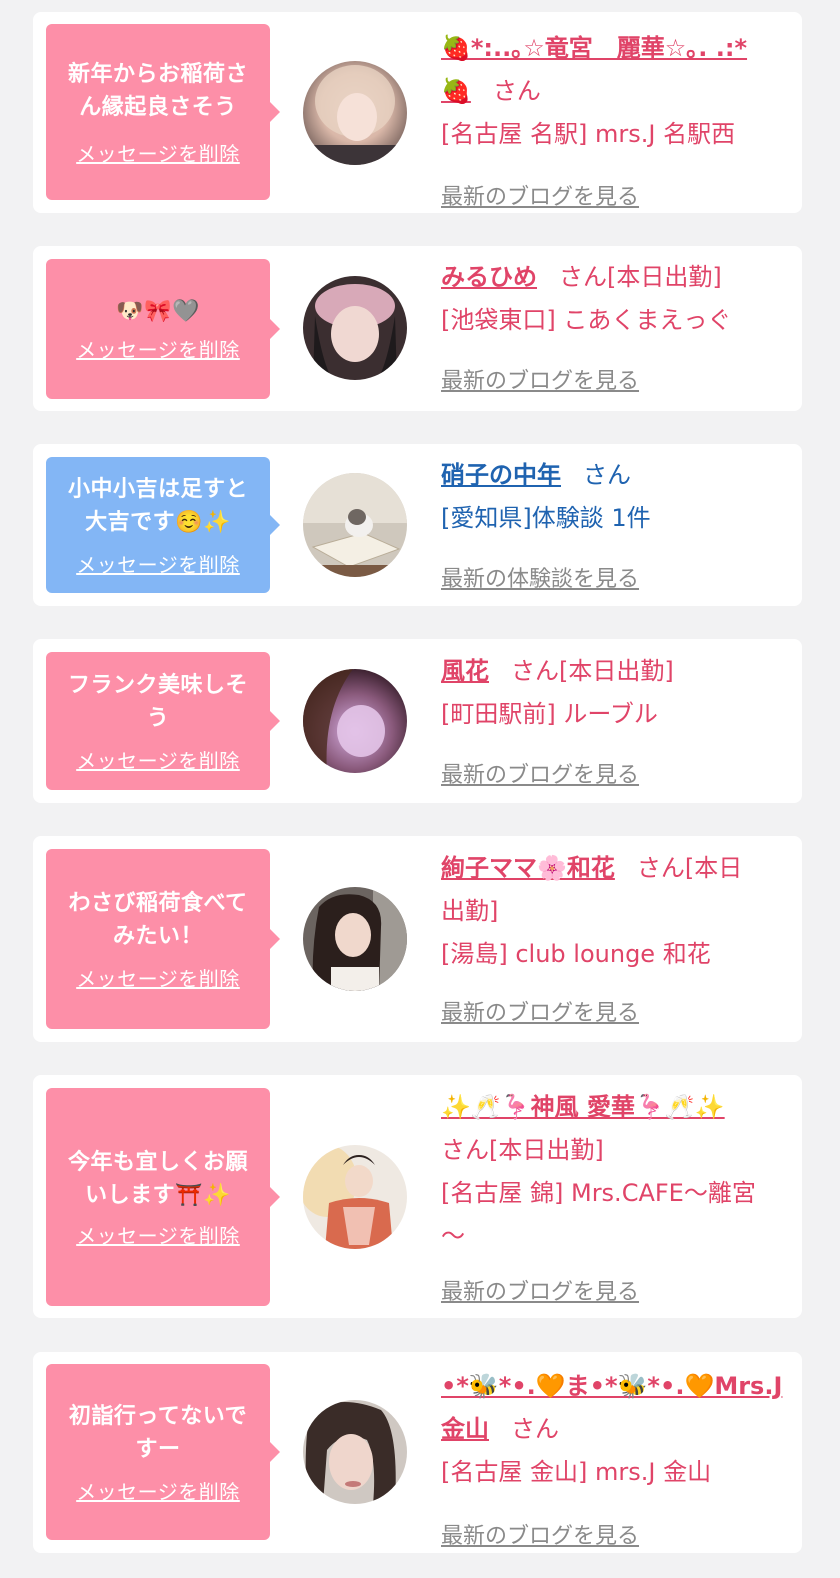 This screenshot has width=840, height=1578. What do you see at coordinates (598, 1214) in the screenshot?
I see `shop-name: [名古屋 錦] Mrs.CAFE〜離宮〜` at bounding box center [598, 1214].